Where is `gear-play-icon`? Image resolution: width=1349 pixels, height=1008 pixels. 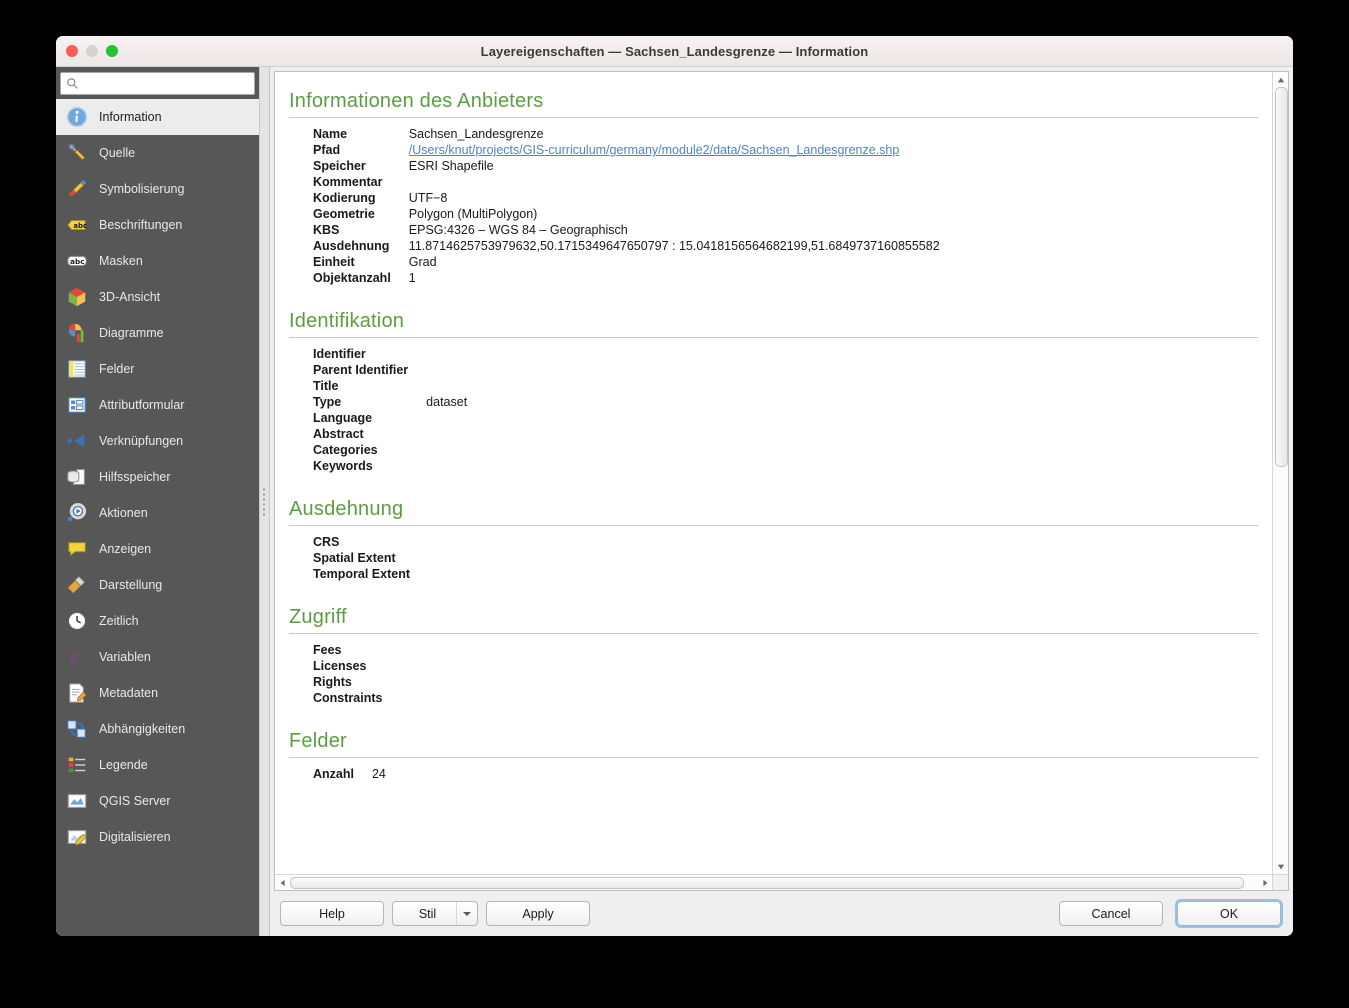 gear-play-icon is located at coordinates (77, 513).